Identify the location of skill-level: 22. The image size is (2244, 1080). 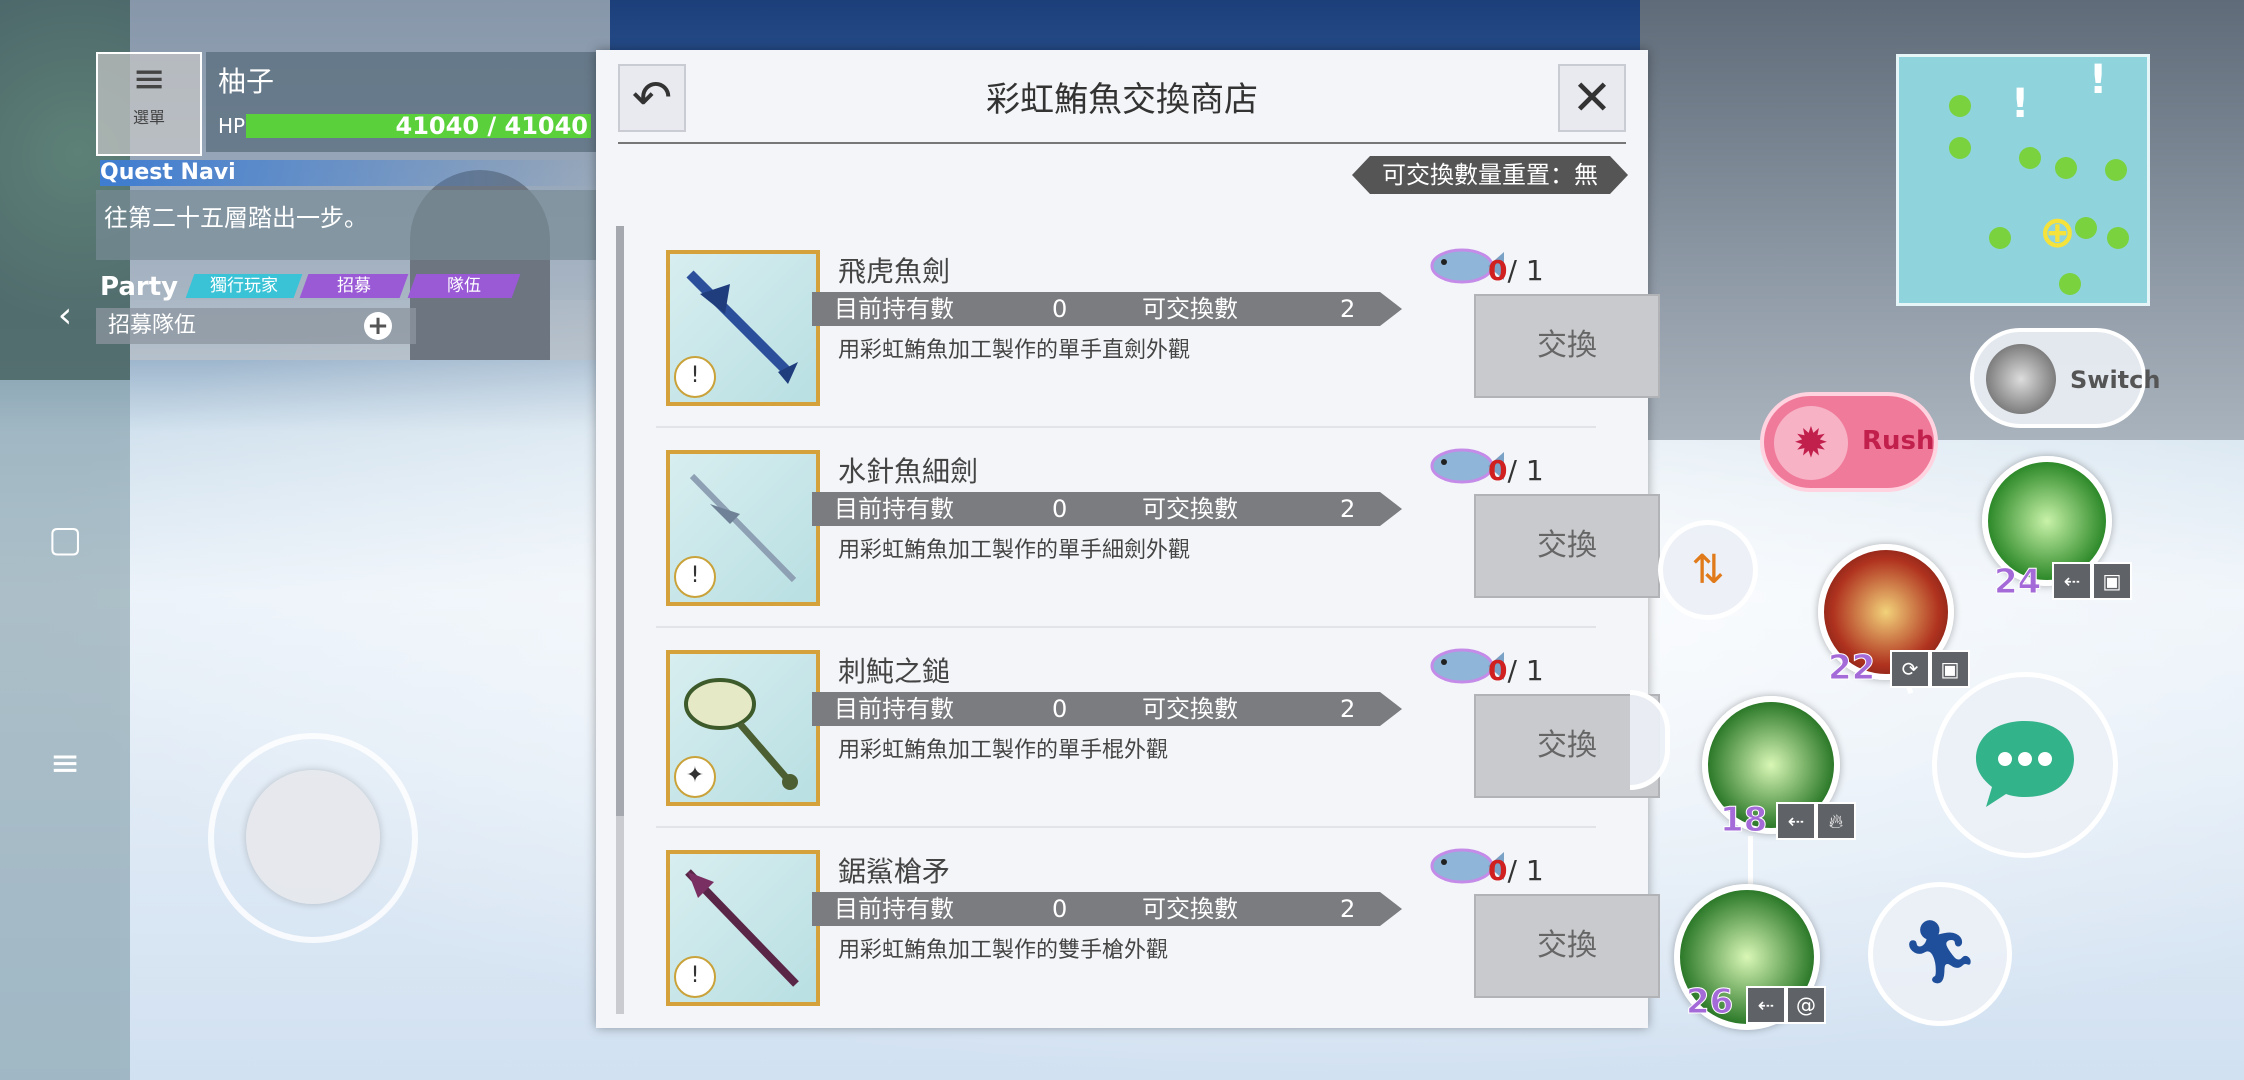
(1851, 668).